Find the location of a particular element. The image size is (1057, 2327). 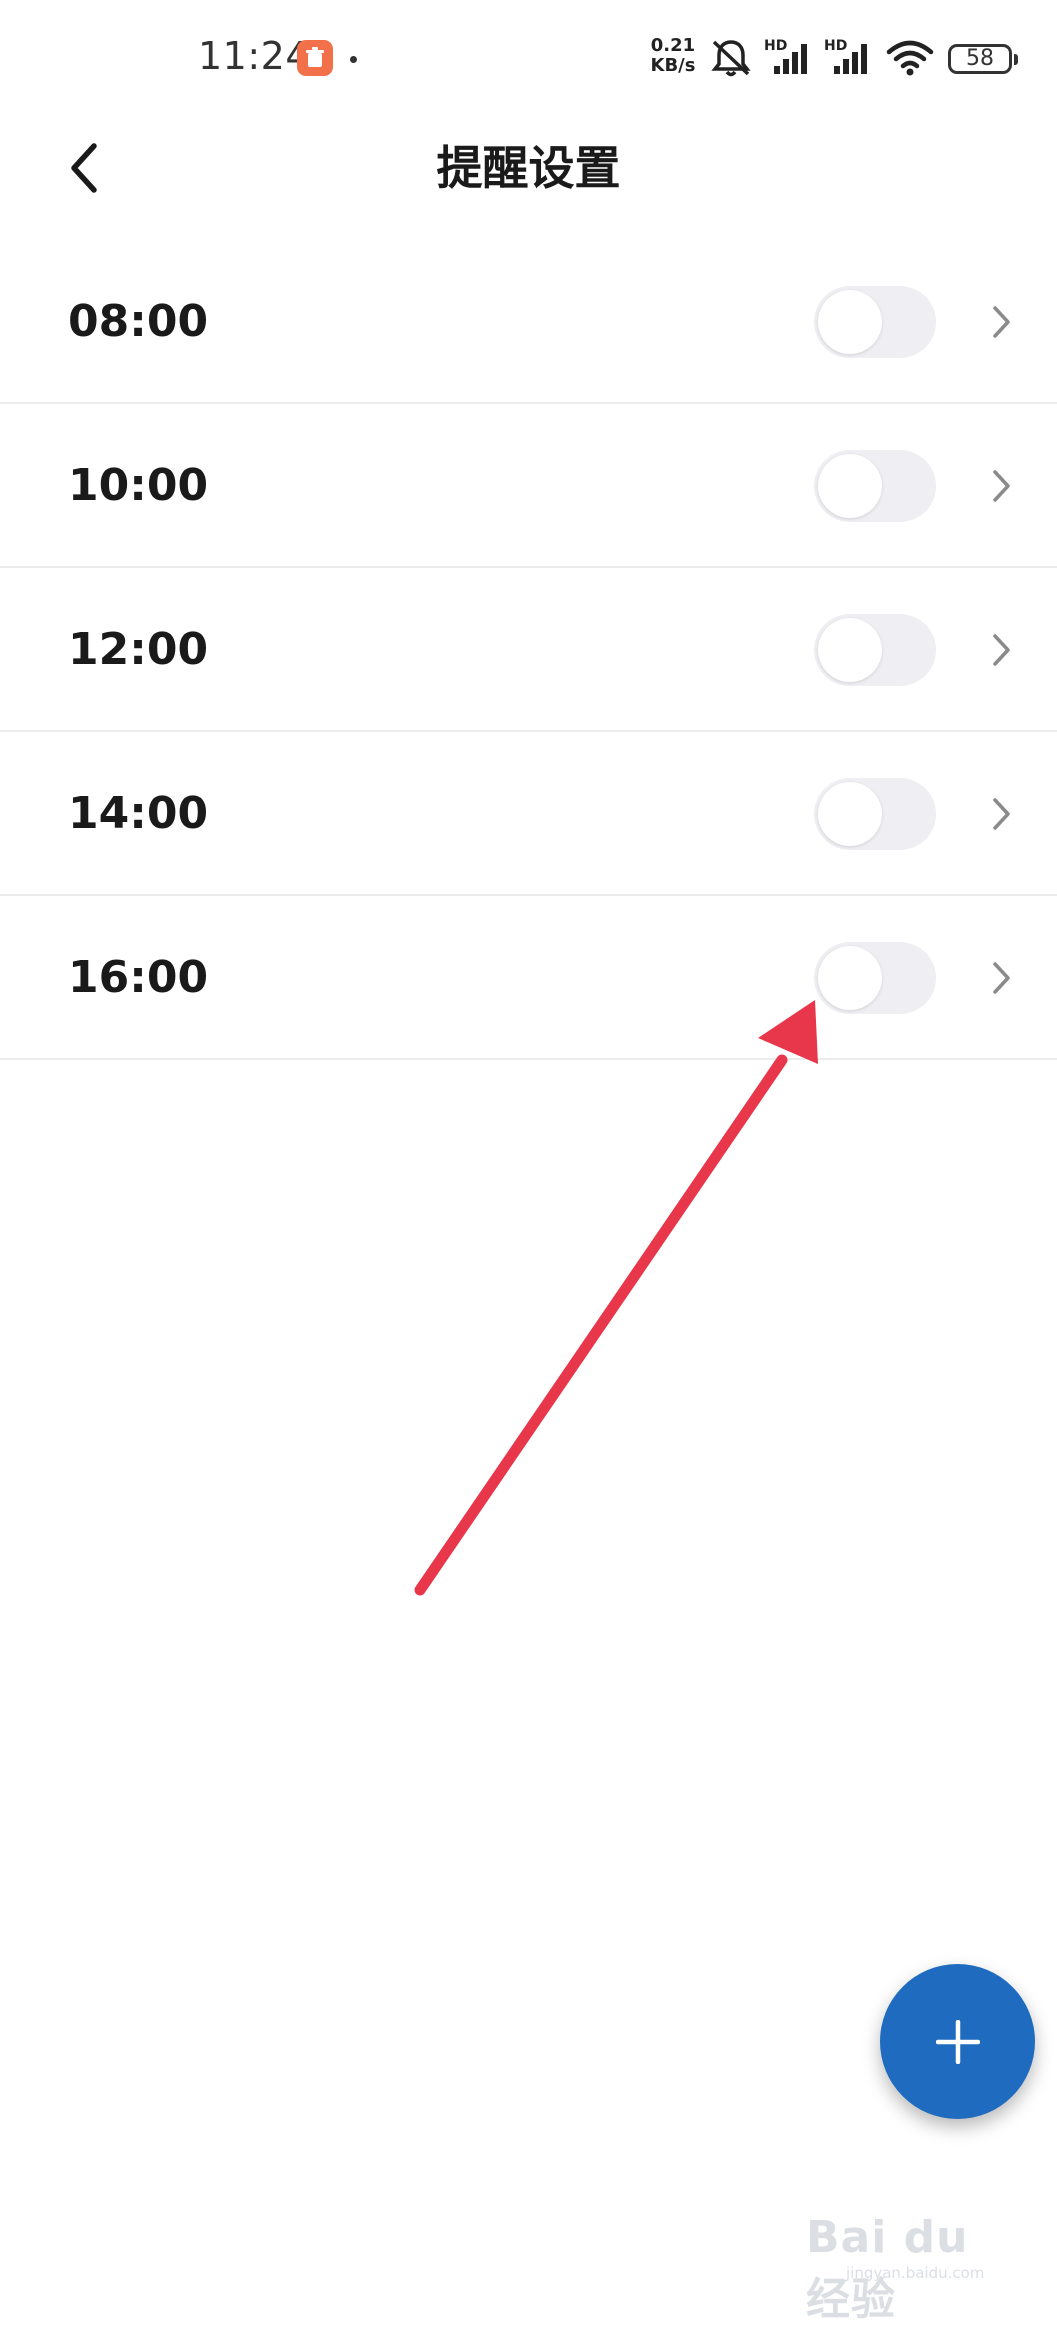

annotation-arrow is located at coordinates (616, 1298).